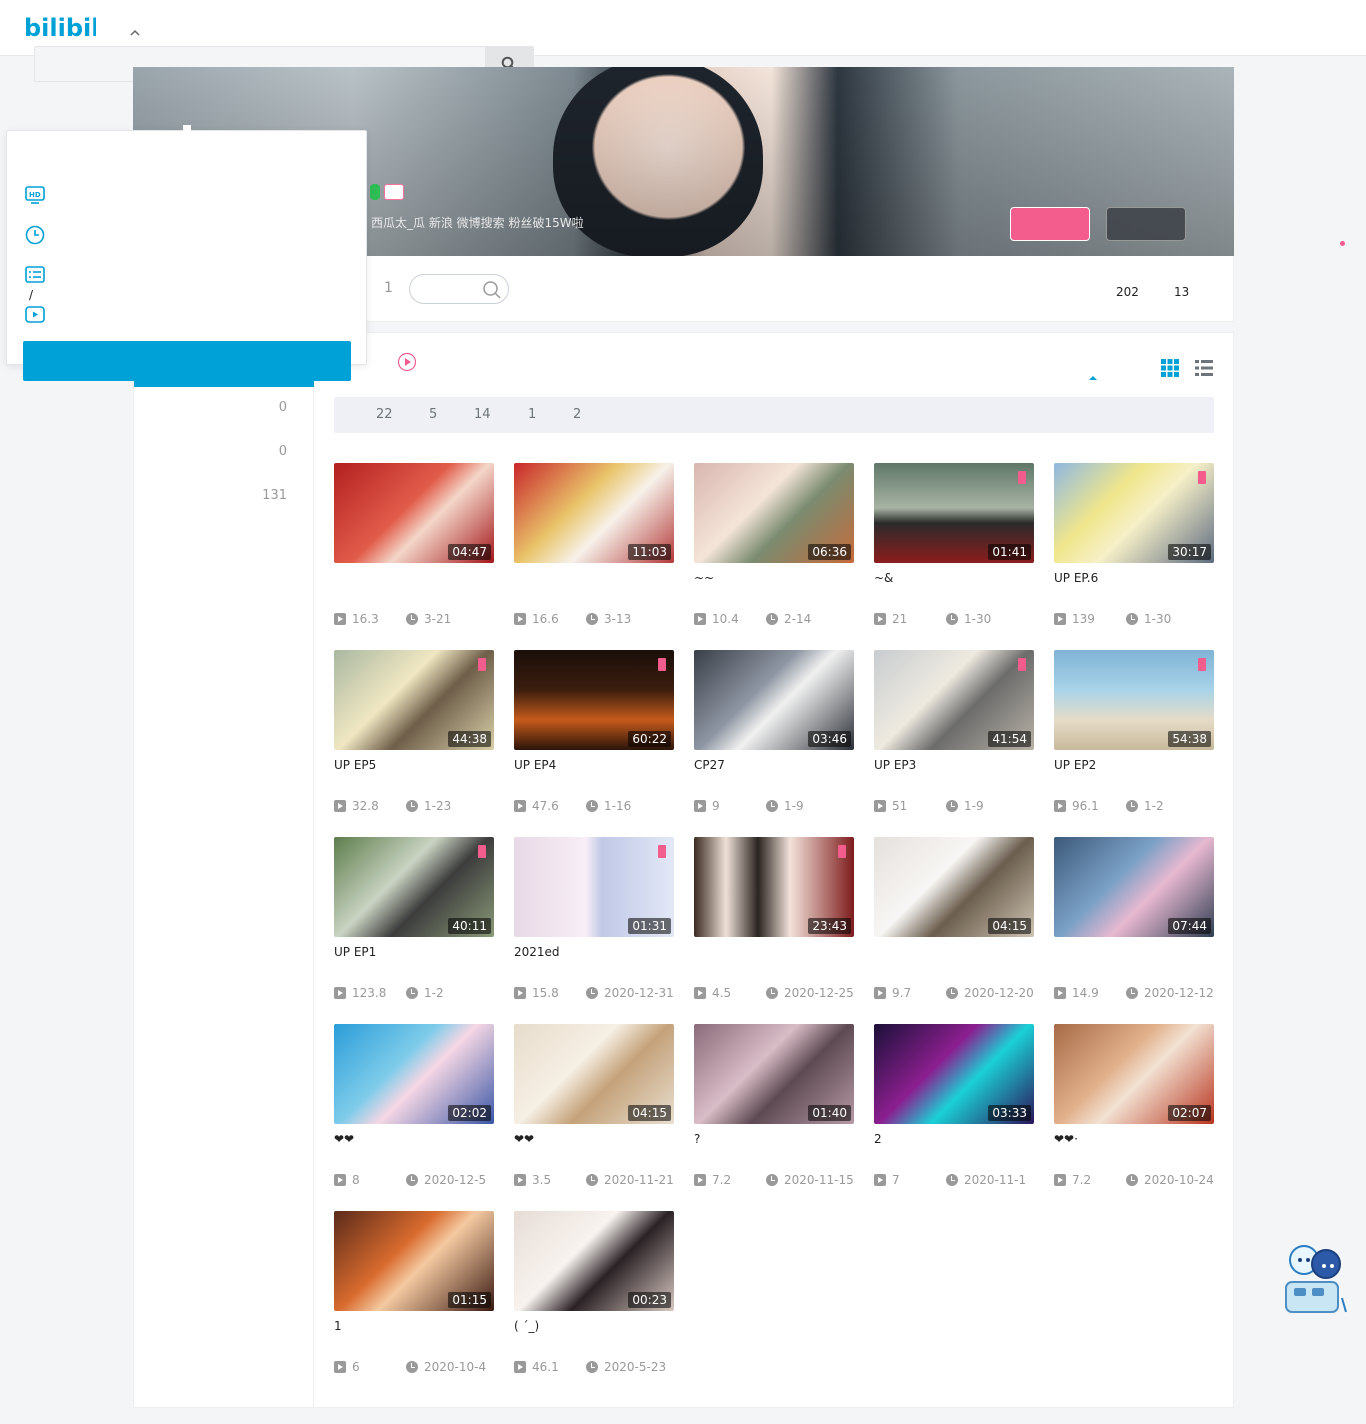 The height and width of the screenshot is (1424, 1366). I want to click on popup-item-history, so click(35, 235).